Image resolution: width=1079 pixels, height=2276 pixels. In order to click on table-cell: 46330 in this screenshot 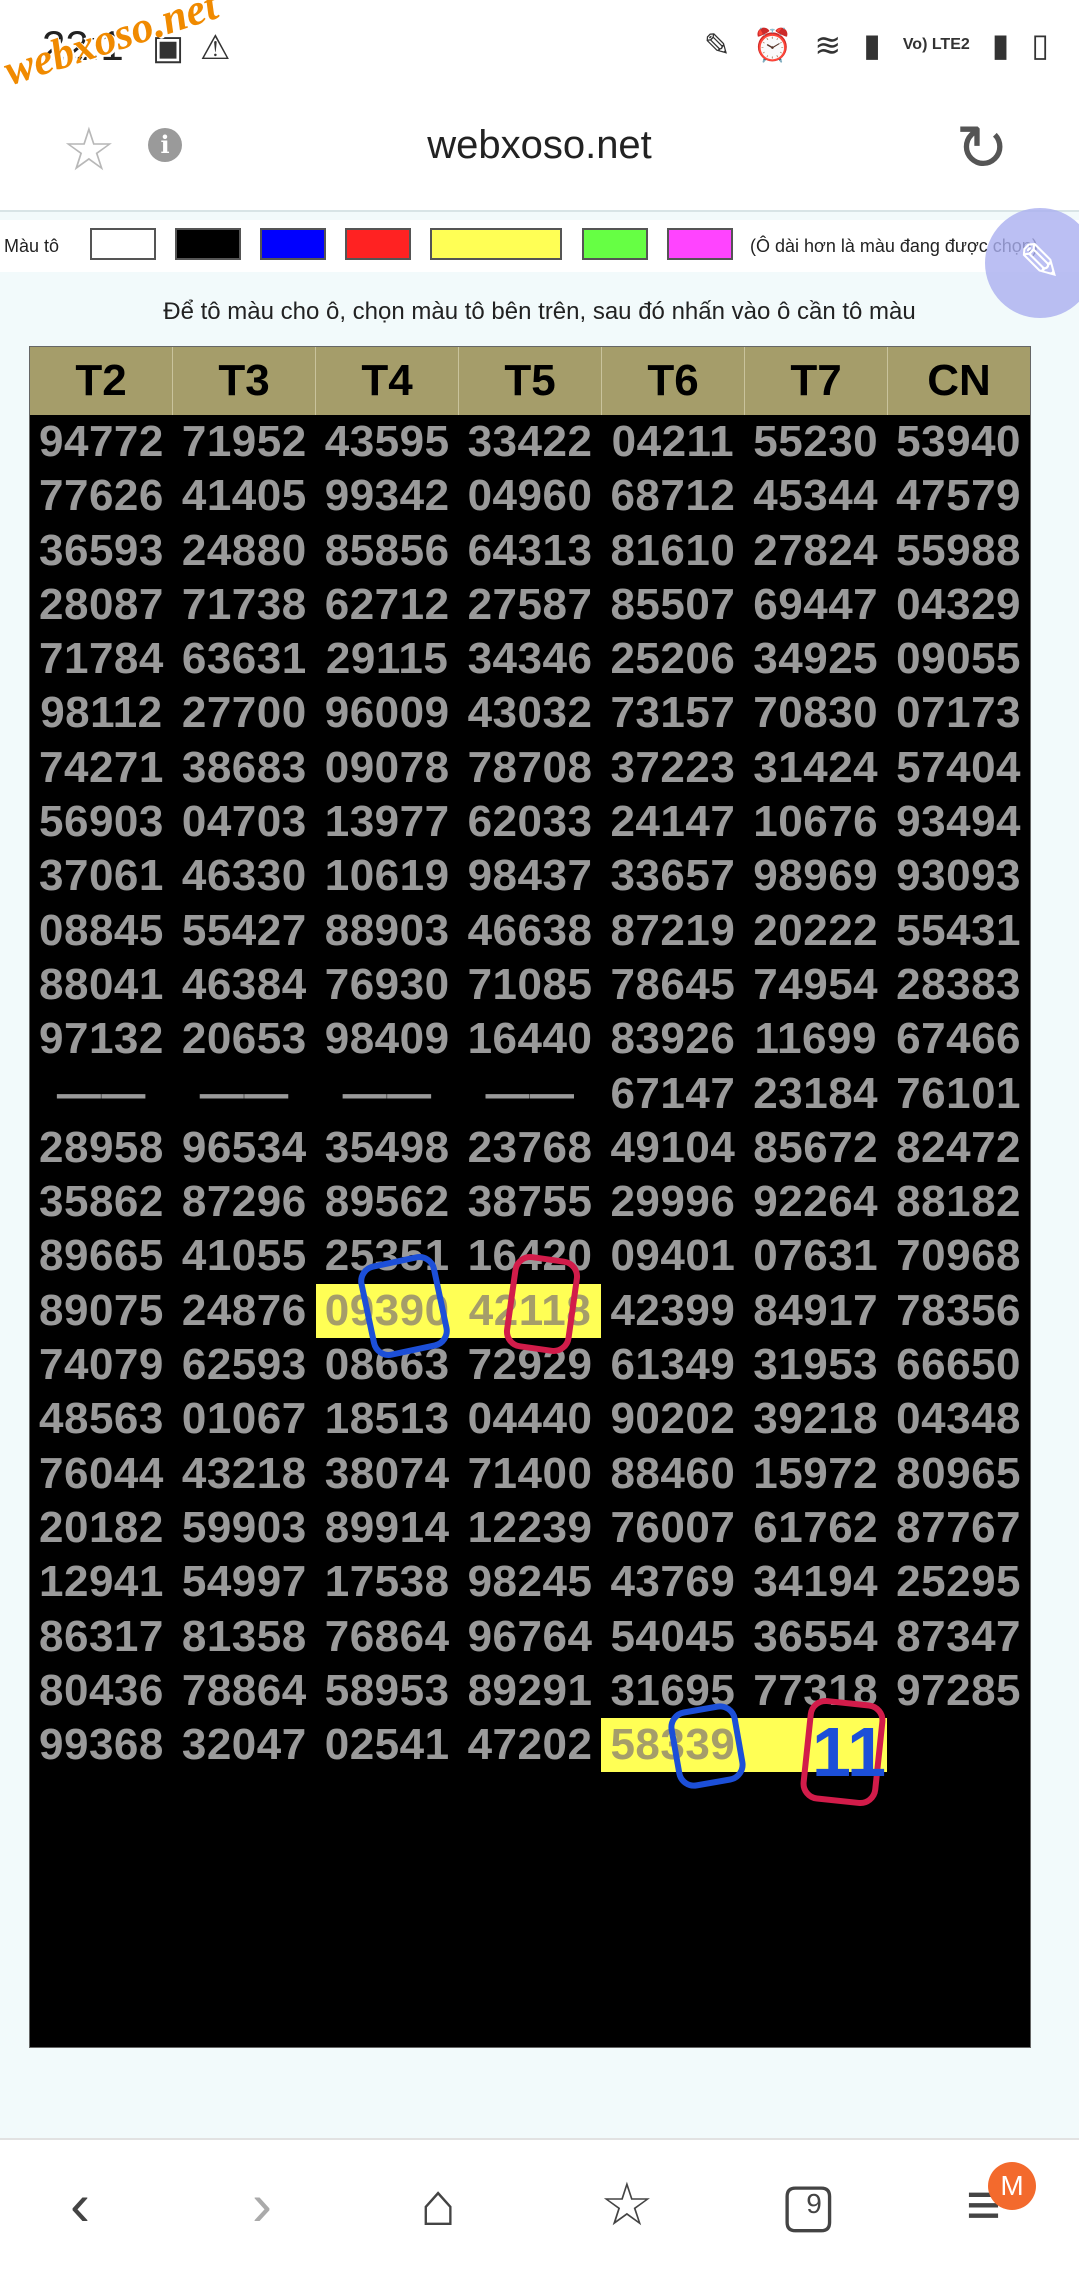, I will do `click(244, 876)`.